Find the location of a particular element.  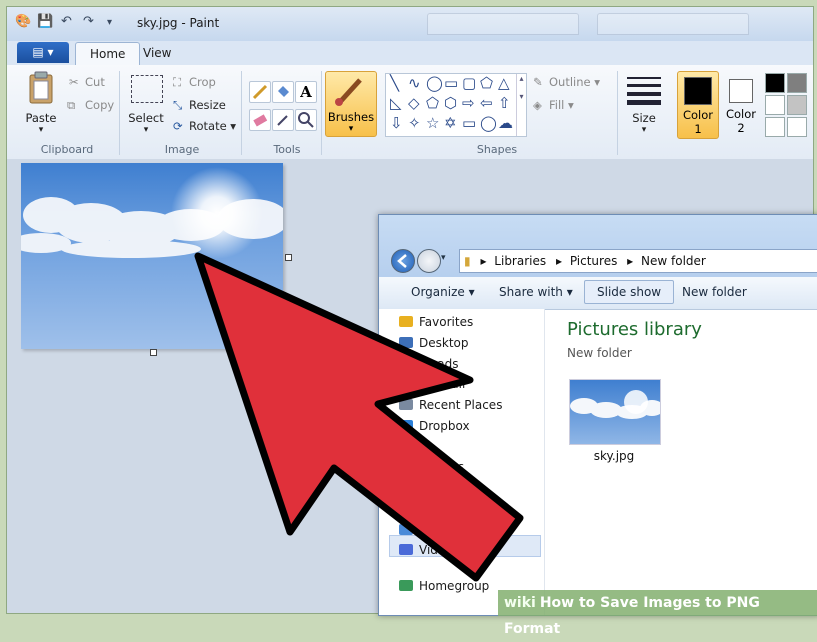

cut-button: Cut is located at coordinates (95, 82).